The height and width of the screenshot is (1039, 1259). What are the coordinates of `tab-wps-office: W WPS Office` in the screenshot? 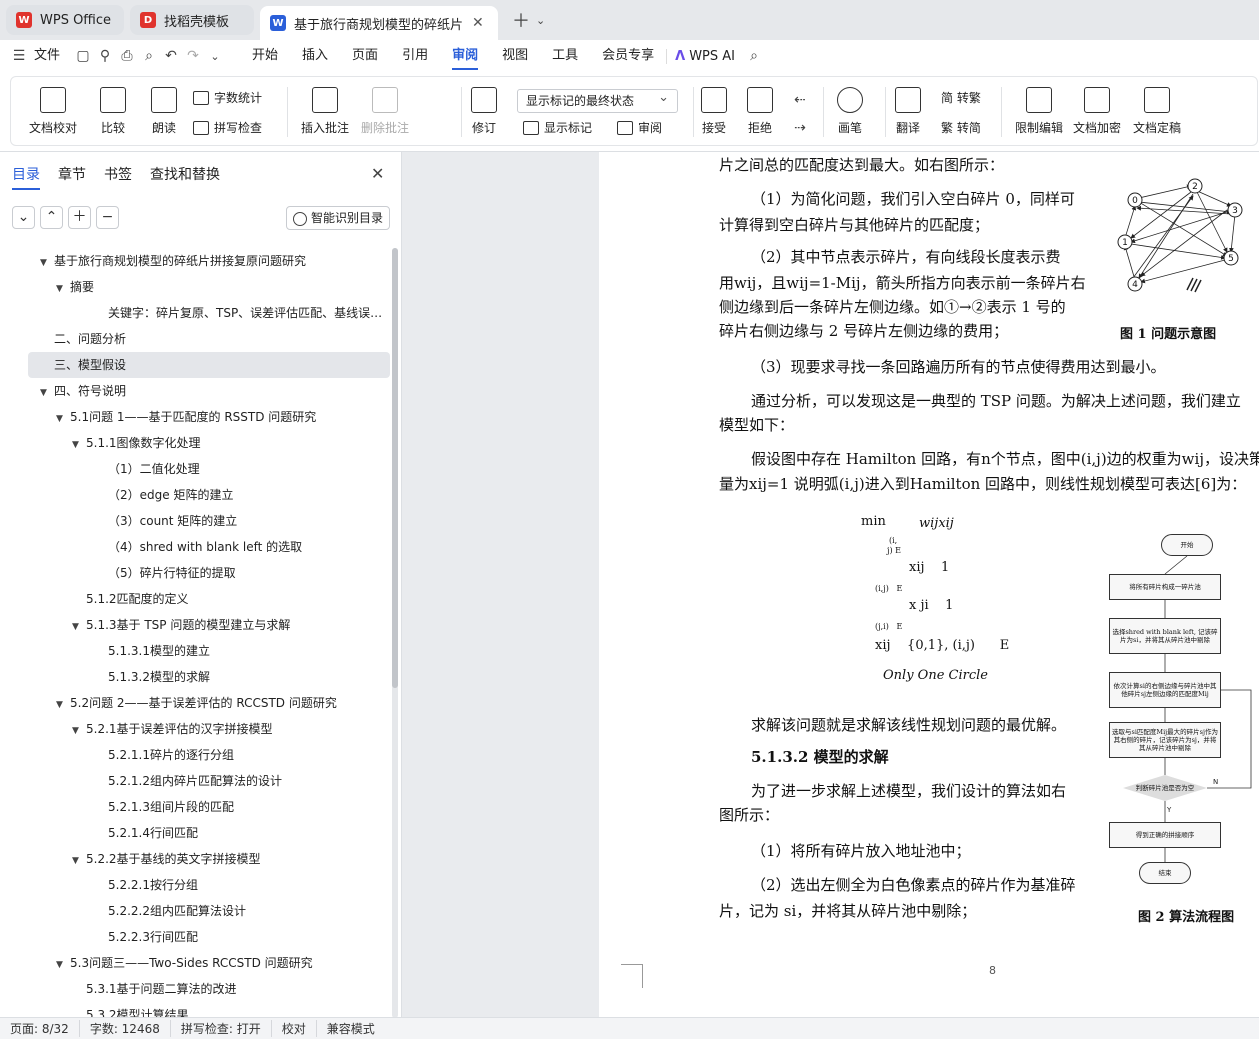 It's located at (65, 20).